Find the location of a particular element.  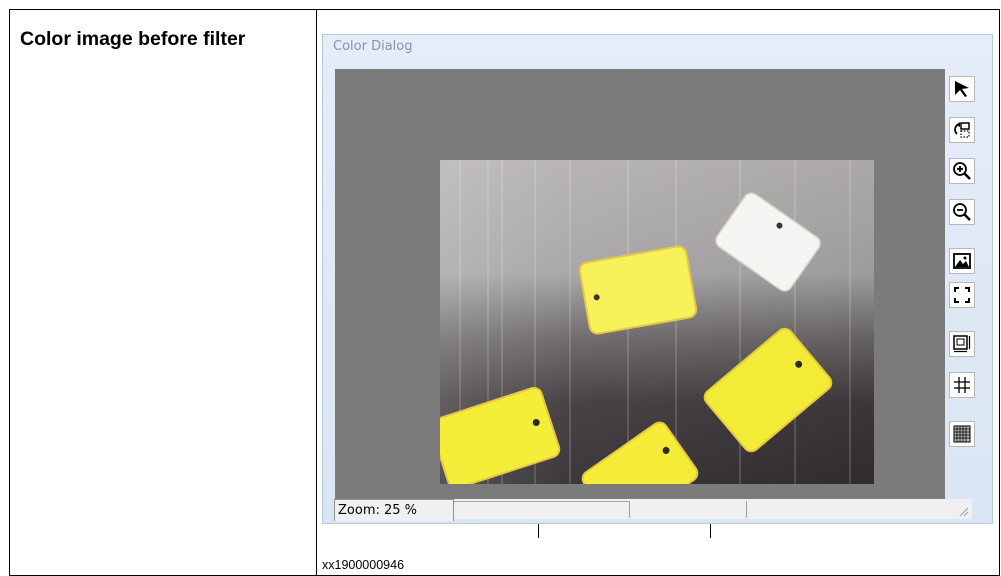

reference-id: xx1900000946 is located at coordinates (363, 565).